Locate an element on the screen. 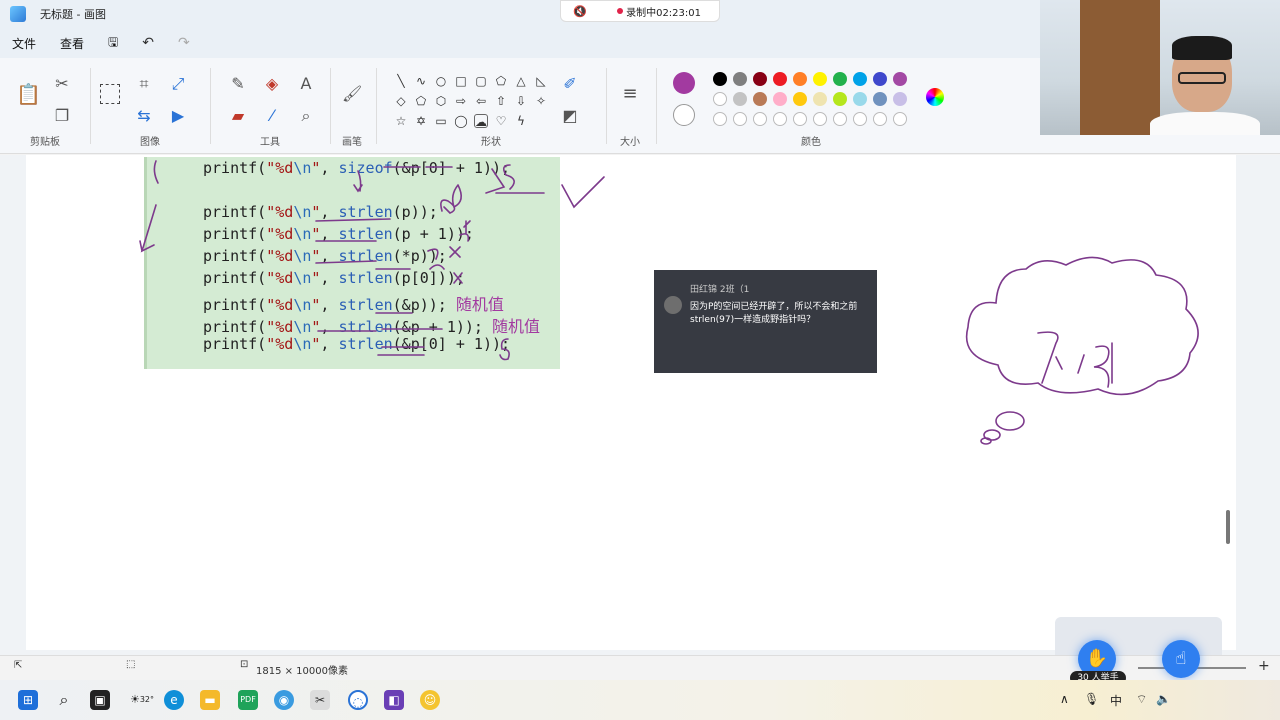 The width and height of the screenshot is (1280, 720). rectangle-shape-icon: □ is located at coordinates (461, 81).